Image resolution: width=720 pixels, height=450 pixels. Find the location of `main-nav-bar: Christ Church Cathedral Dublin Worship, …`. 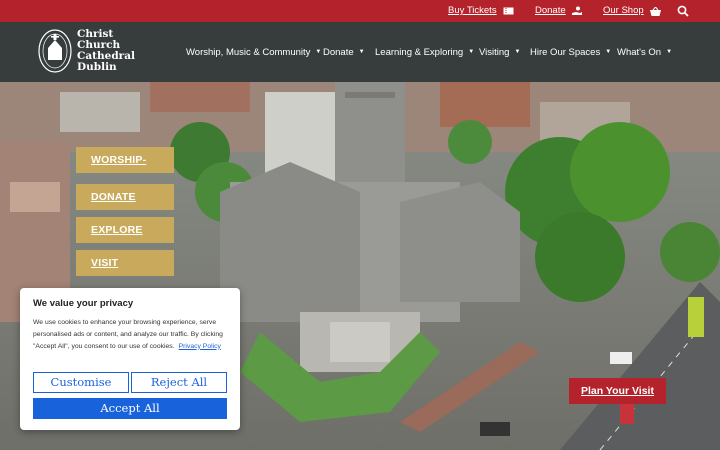

main-nav-bar: Christ Church Cathedral Dublin Worship, … is located at coordinates (360, 52).